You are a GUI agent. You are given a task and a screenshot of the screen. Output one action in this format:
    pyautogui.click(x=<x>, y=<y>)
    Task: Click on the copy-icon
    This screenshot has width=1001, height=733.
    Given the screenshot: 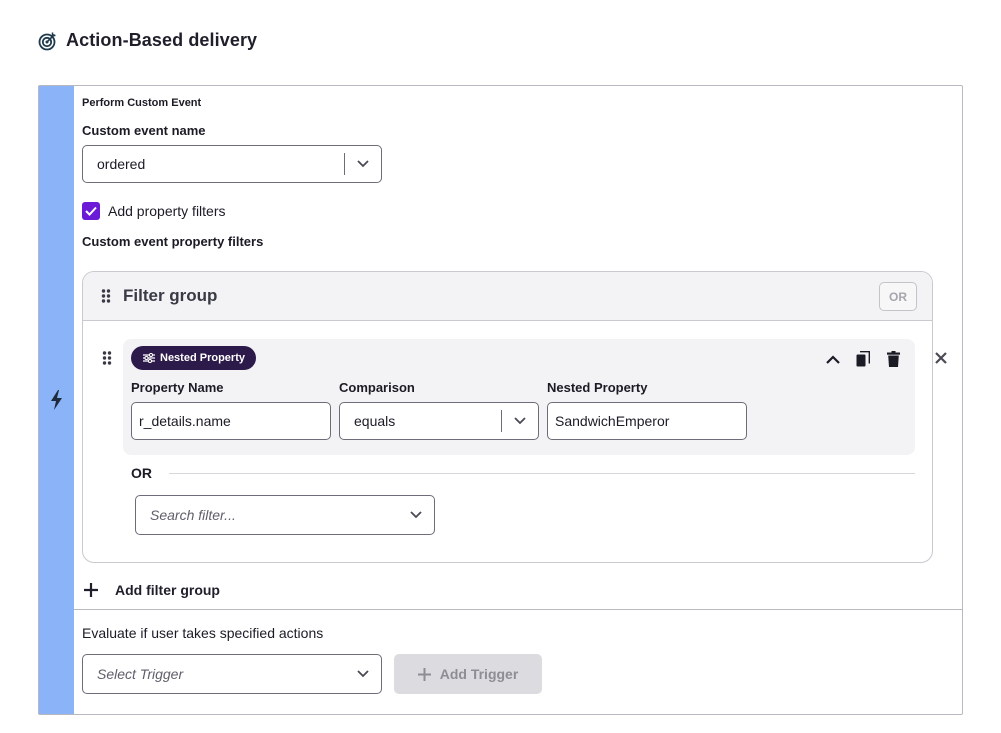 What is the action you would take?
    pyautogui.click(x=863, y=359)
    